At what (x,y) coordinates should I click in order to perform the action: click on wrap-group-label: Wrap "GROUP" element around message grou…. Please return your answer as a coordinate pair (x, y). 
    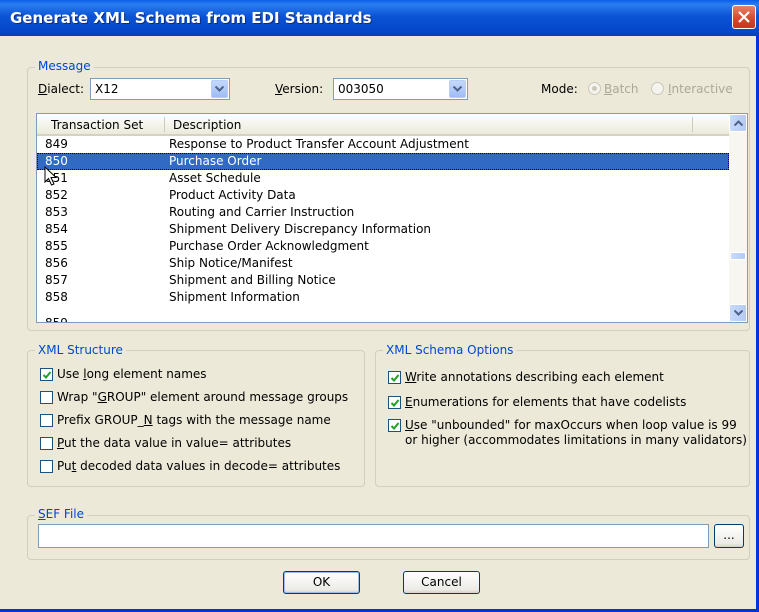
    Looking at the image, I should click on (203, 397).